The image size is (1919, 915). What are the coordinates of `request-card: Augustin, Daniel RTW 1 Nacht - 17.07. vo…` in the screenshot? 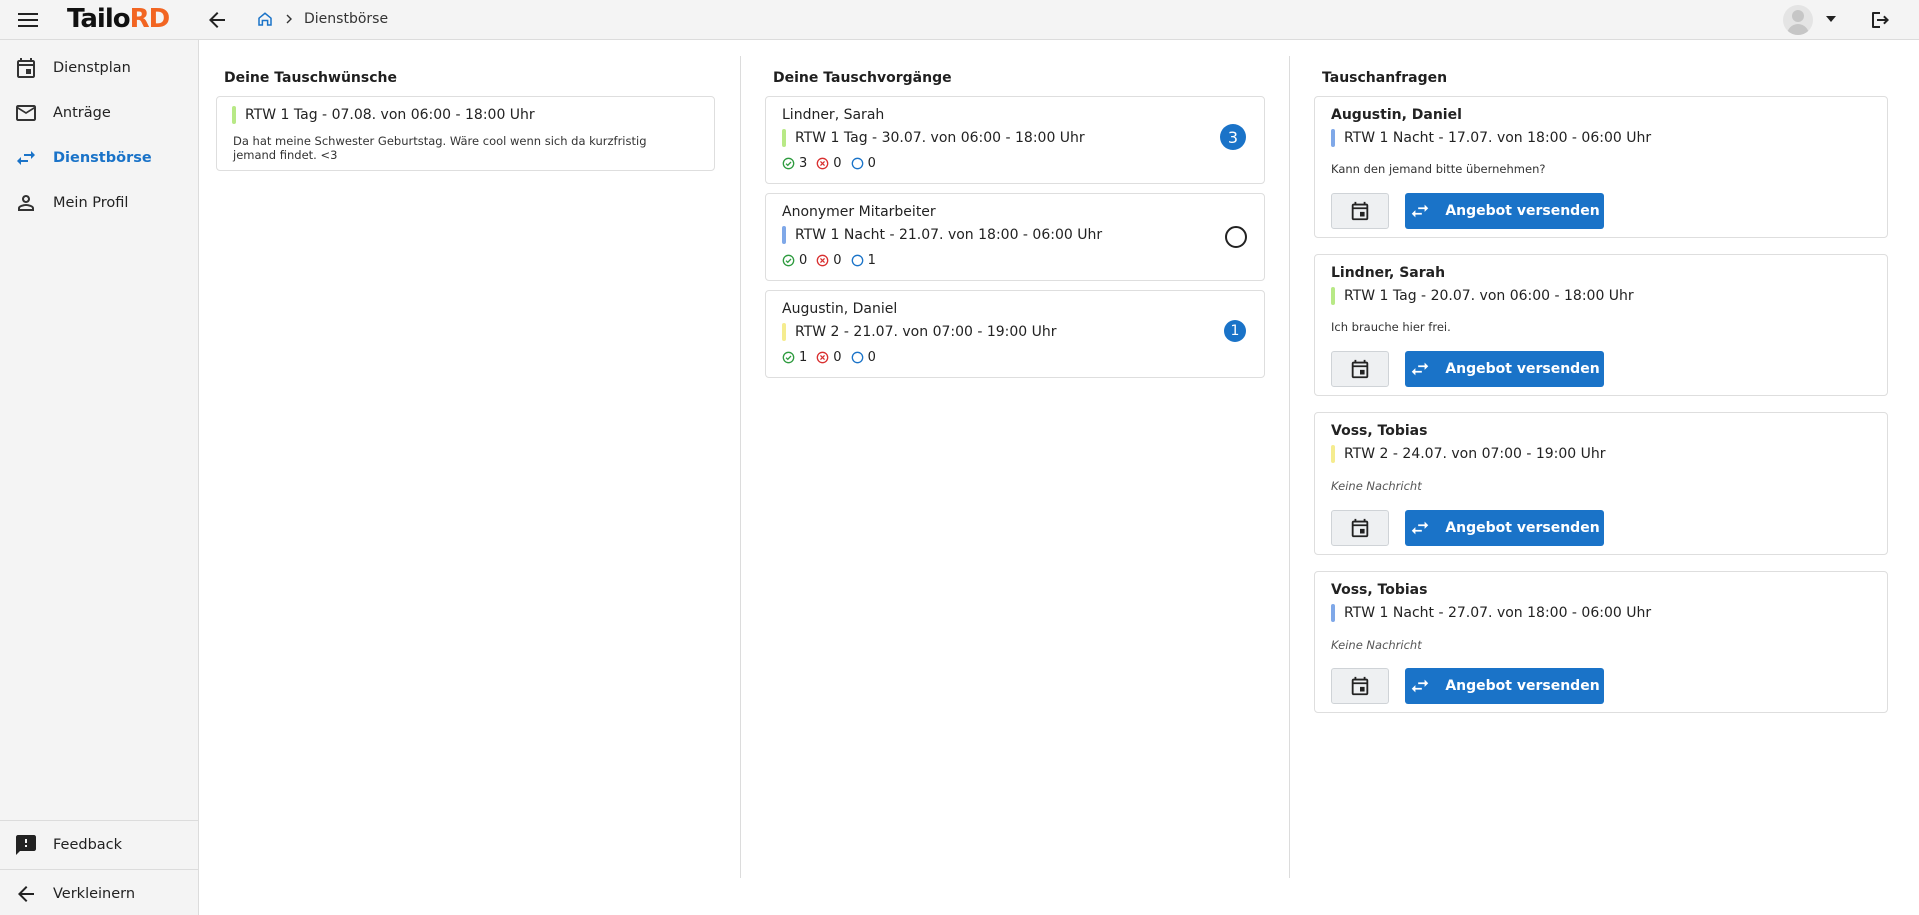 It's located at (1601, 167).